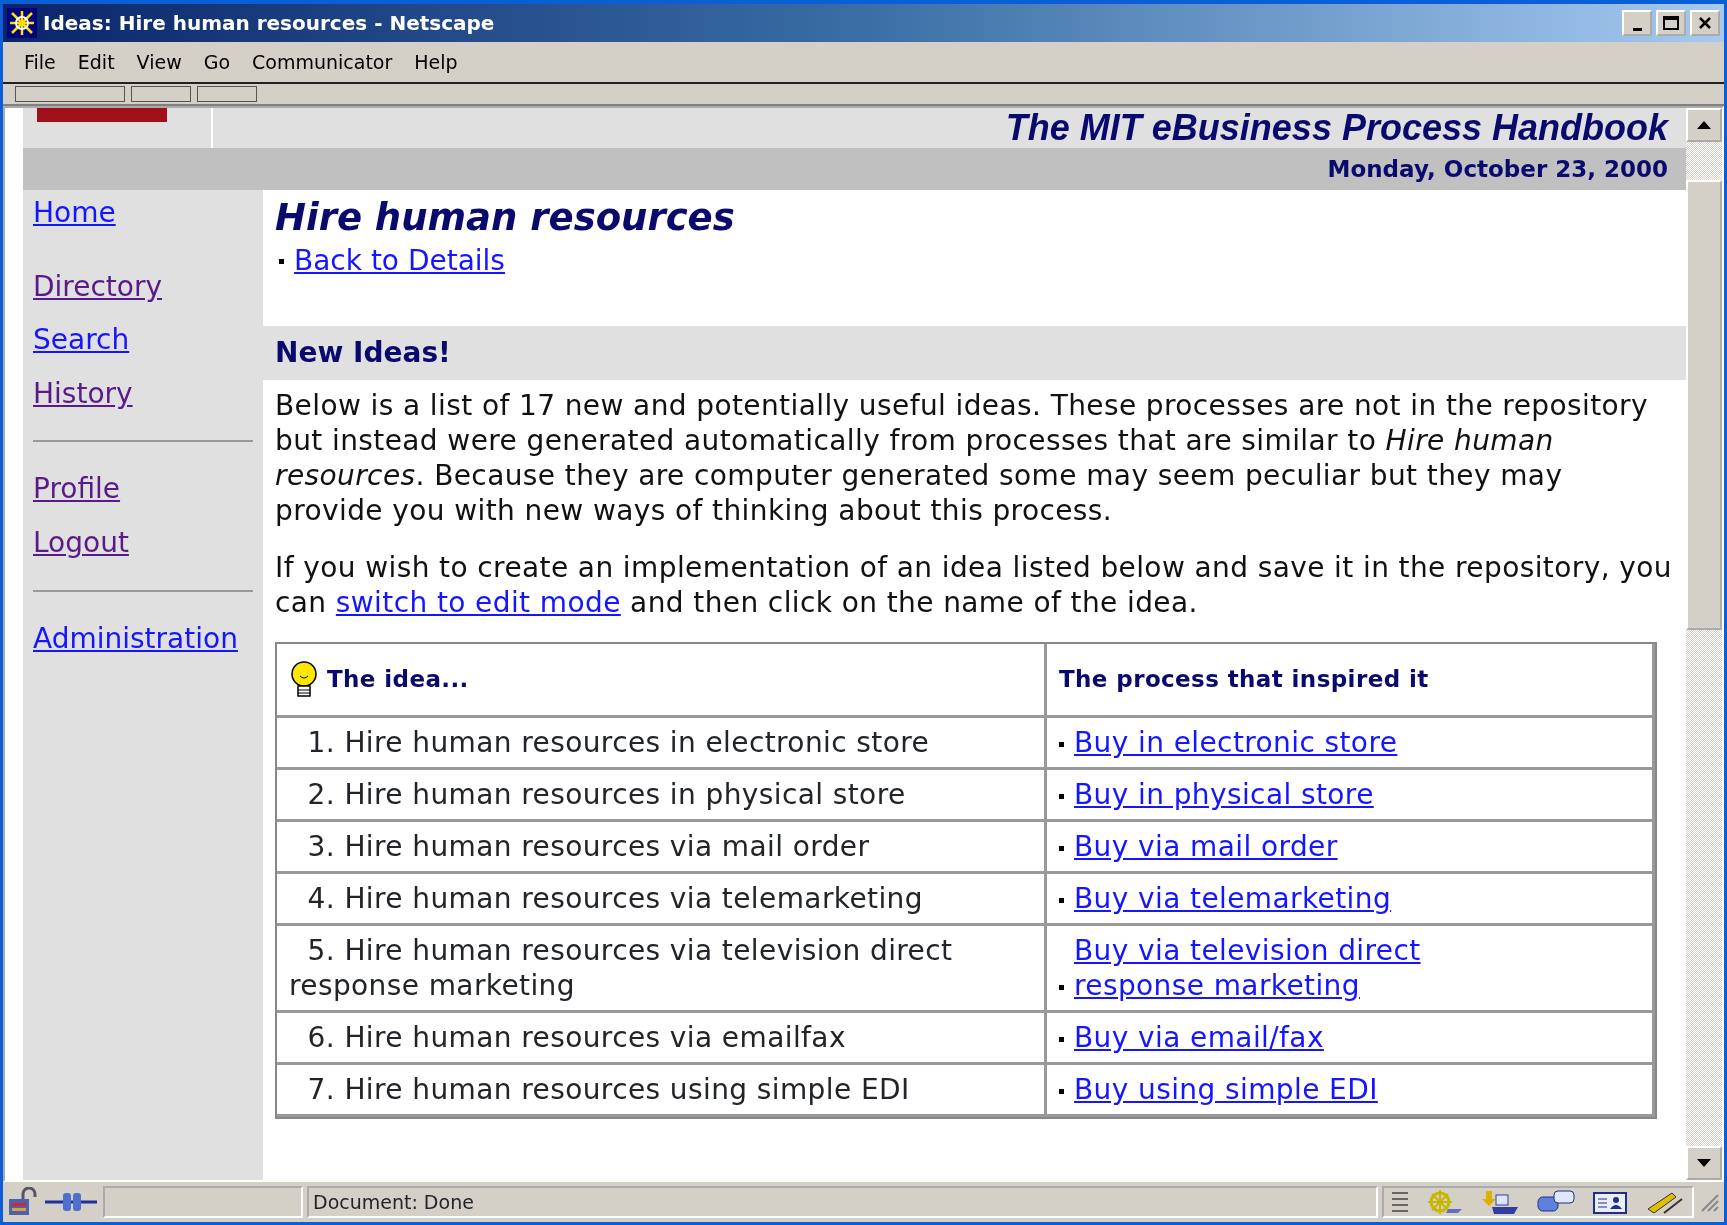  I want to click on menu-item: File, so click(40, 62).